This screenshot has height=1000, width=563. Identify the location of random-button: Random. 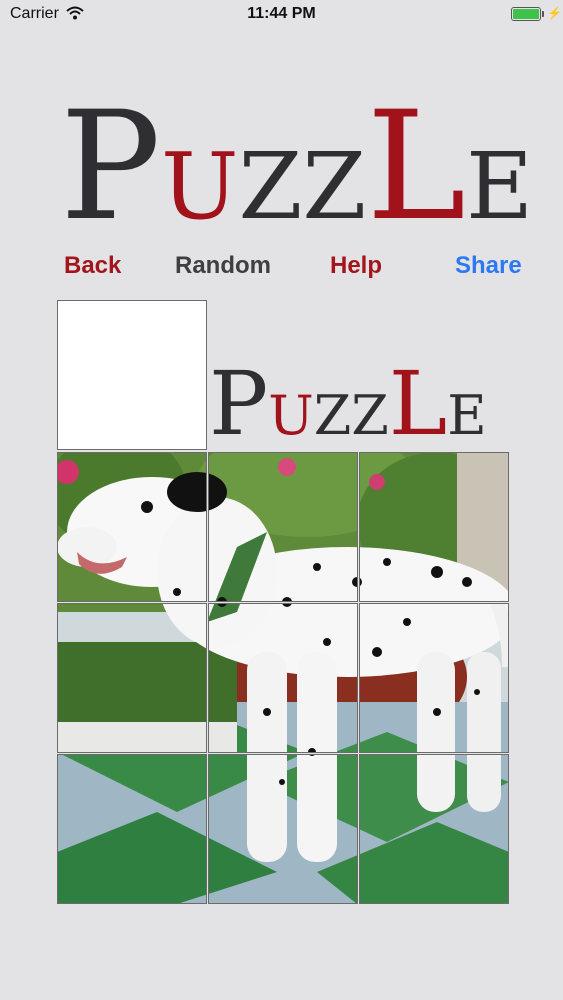
(223, 266).